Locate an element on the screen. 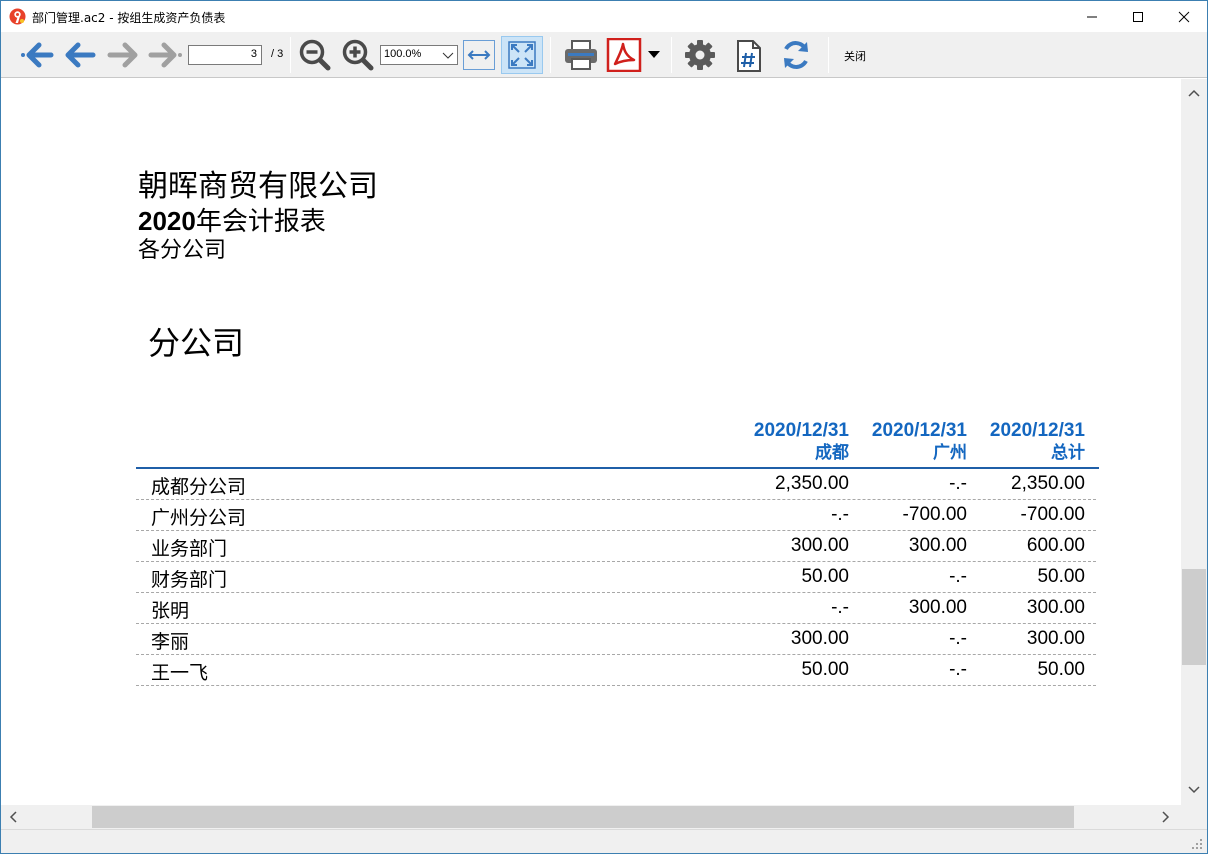 The width and height of the screenshot is (1208, 854). fit-width-icon is located at coordinates (479, 55).